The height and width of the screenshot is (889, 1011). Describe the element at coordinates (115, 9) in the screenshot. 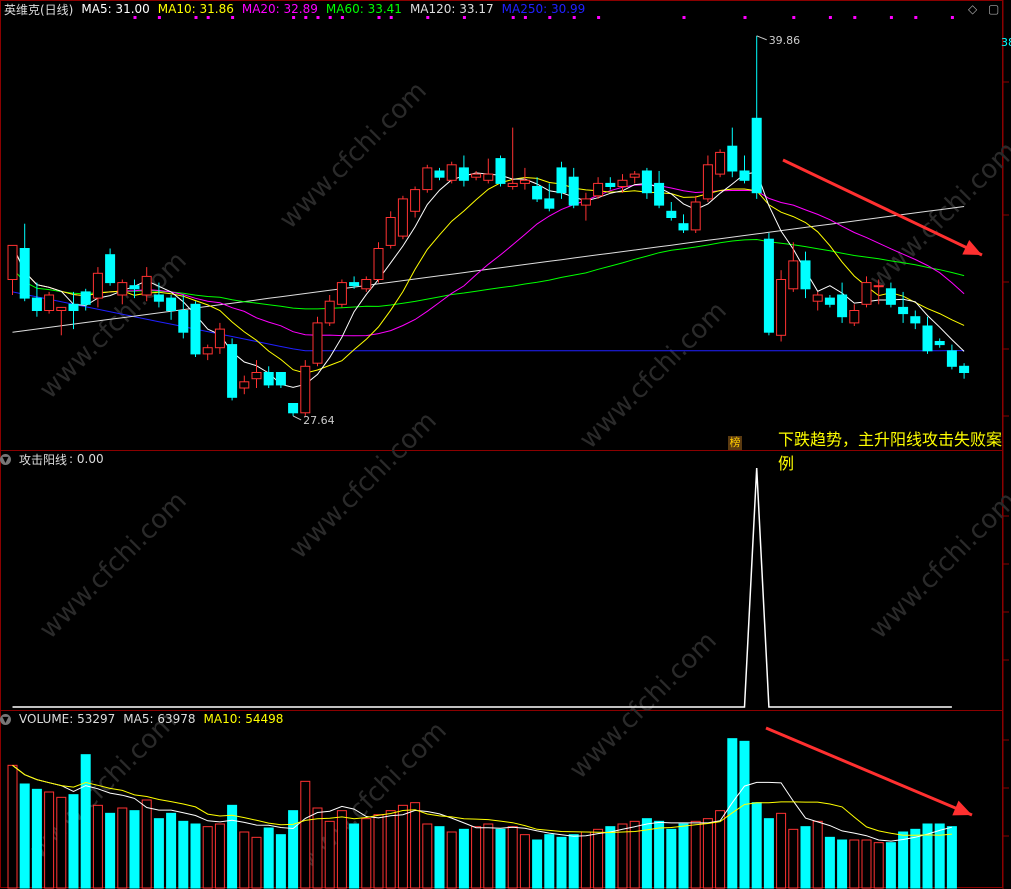

I see `ma5-value: MA5: 31.00` at that location.